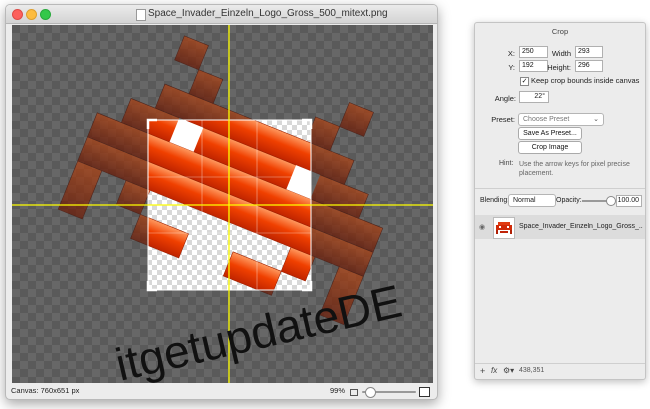 The height and width of the screenshot is (409, 650). Describe the element at coordinates (532, 370) in the screenshot. I see `pointer-coordinates: 438,351` at that location.